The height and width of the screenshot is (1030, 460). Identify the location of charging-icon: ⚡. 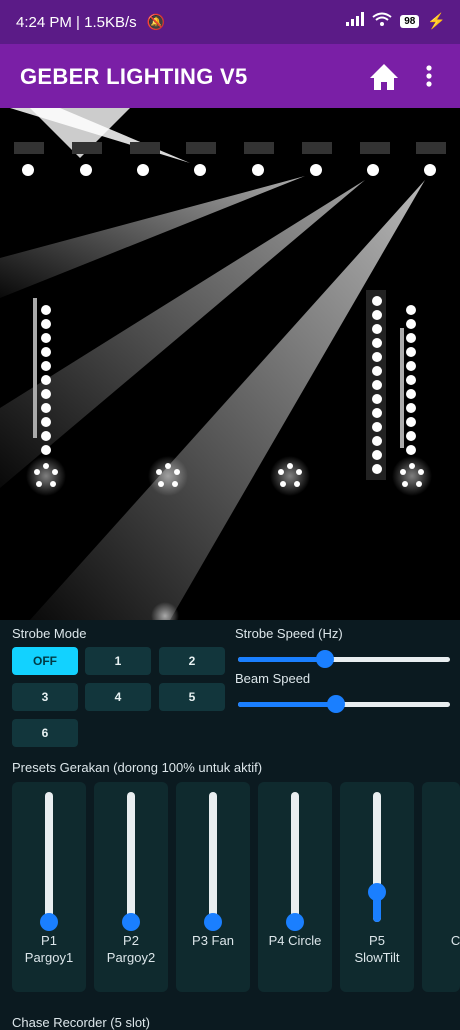
(436, 21).